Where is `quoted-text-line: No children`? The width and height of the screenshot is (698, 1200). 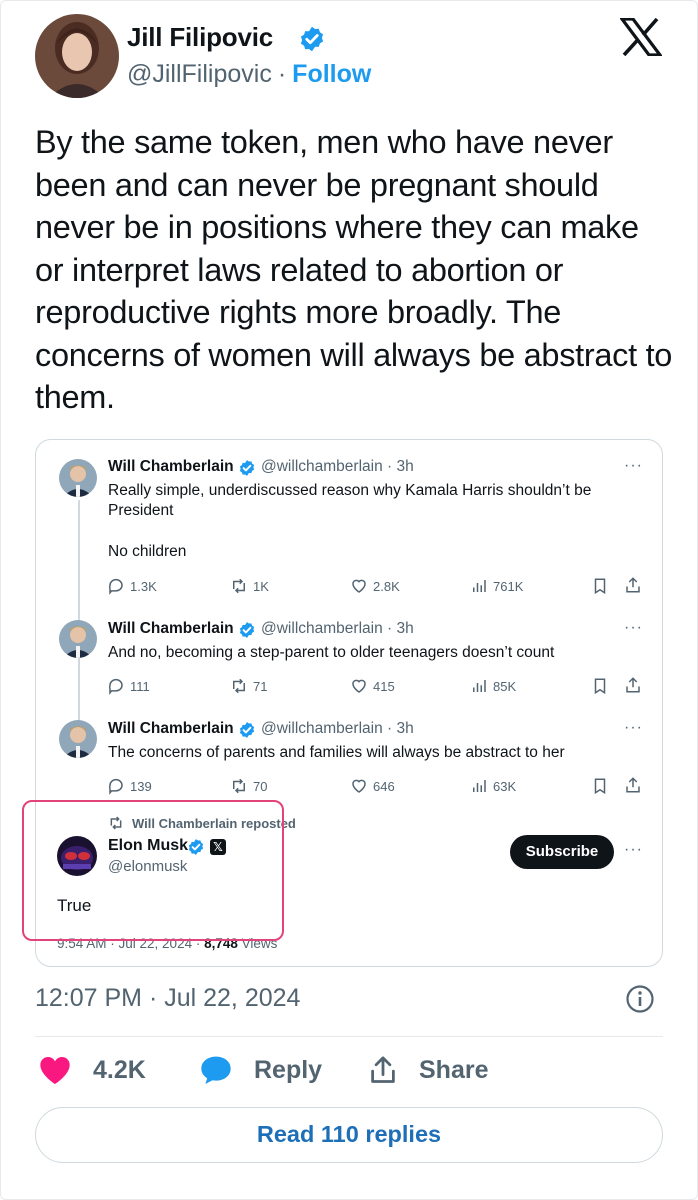 quoted-text-line: No children is located at coordinates (147, 551).